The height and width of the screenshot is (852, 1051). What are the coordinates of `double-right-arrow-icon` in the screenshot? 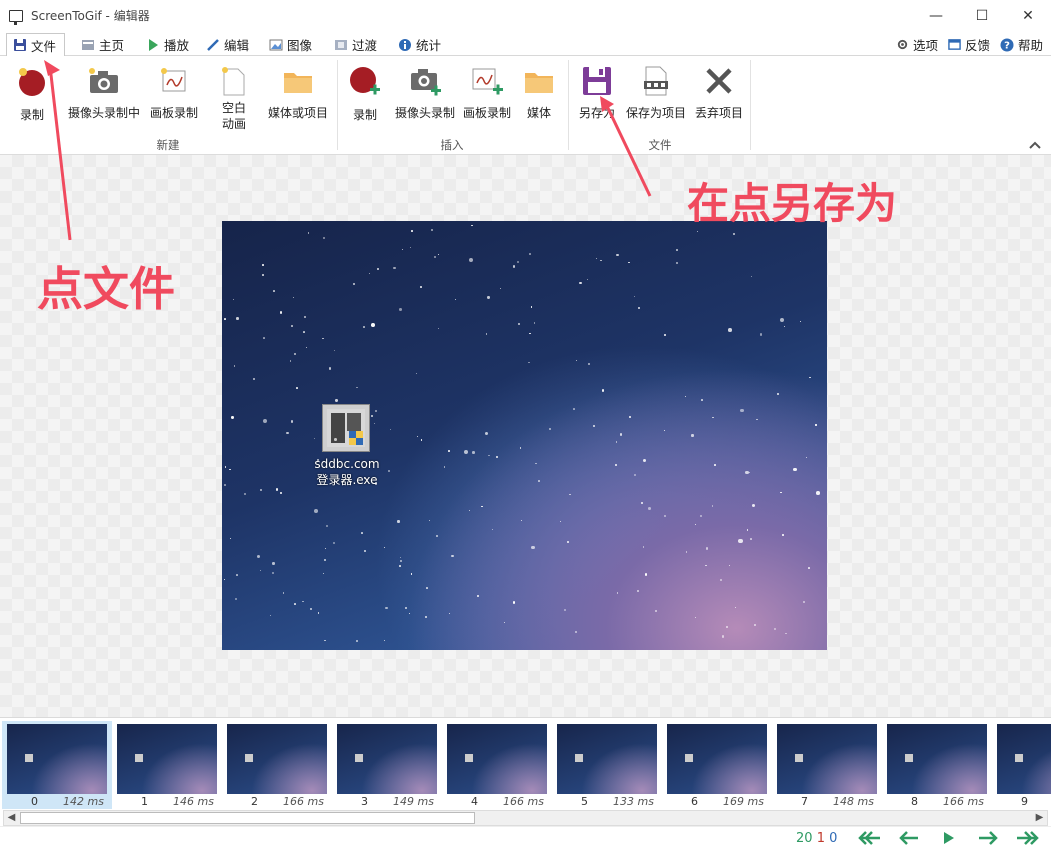 It's located at (1028, 838).